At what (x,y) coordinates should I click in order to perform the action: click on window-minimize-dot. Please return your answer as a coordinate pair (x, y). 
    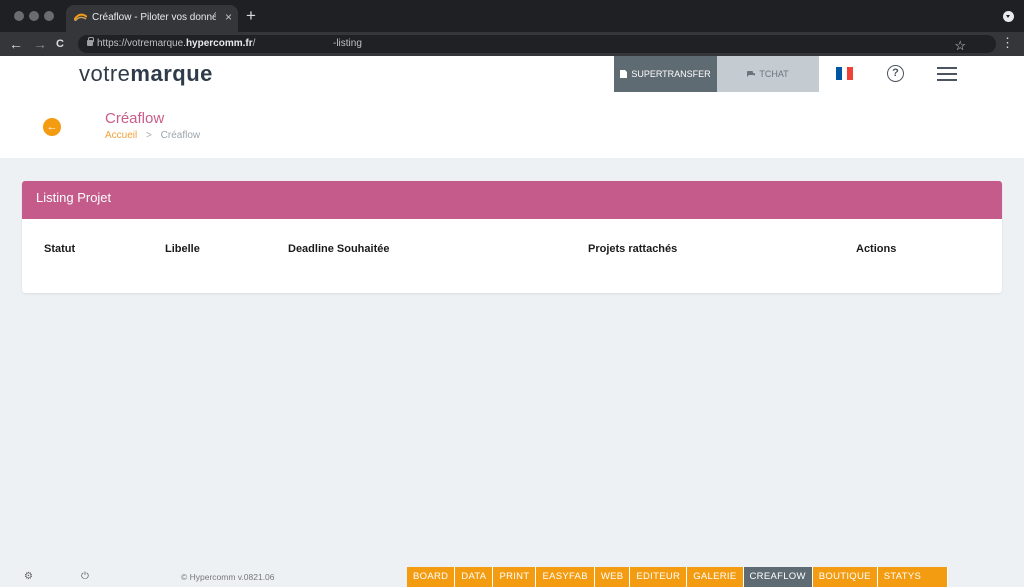
    Looking at the image, I should click on (34, 16).